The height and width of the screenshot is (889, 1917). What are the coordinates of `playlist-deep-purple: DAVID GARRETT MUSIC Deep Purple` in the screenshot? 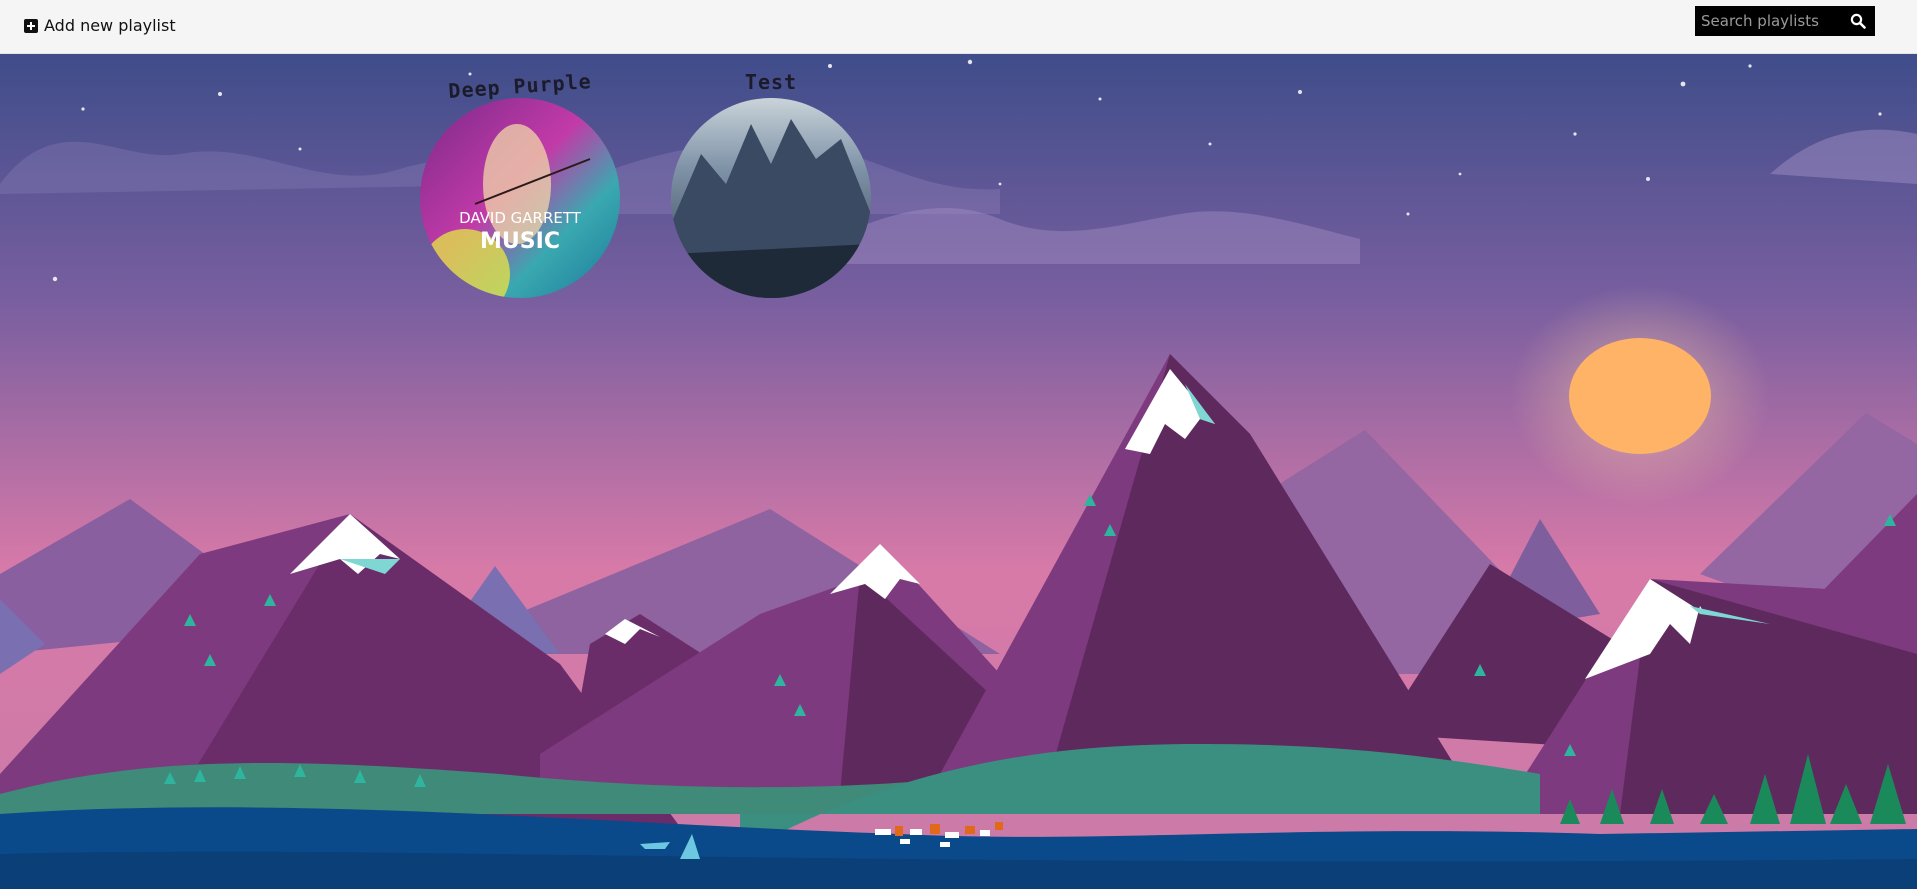 It's located at (520, 184).